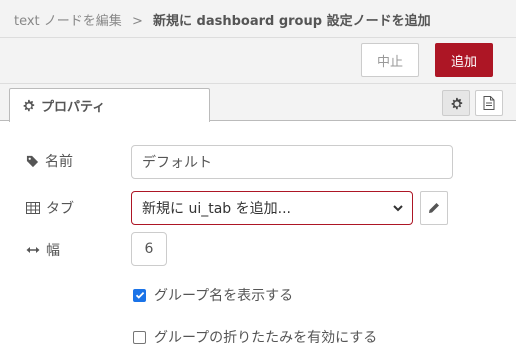 The height and width of the screenshot is (358, 516). What do you see at coordinates (73, 107) in the screenshot?
I see `tab-properties-label: プロパティ` at bounding box center [73, 107].